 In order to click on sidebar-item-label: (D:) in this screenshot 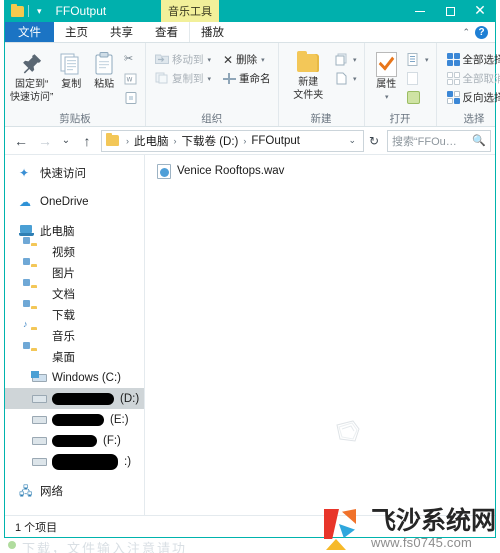, I will do `click(130, 398)`.